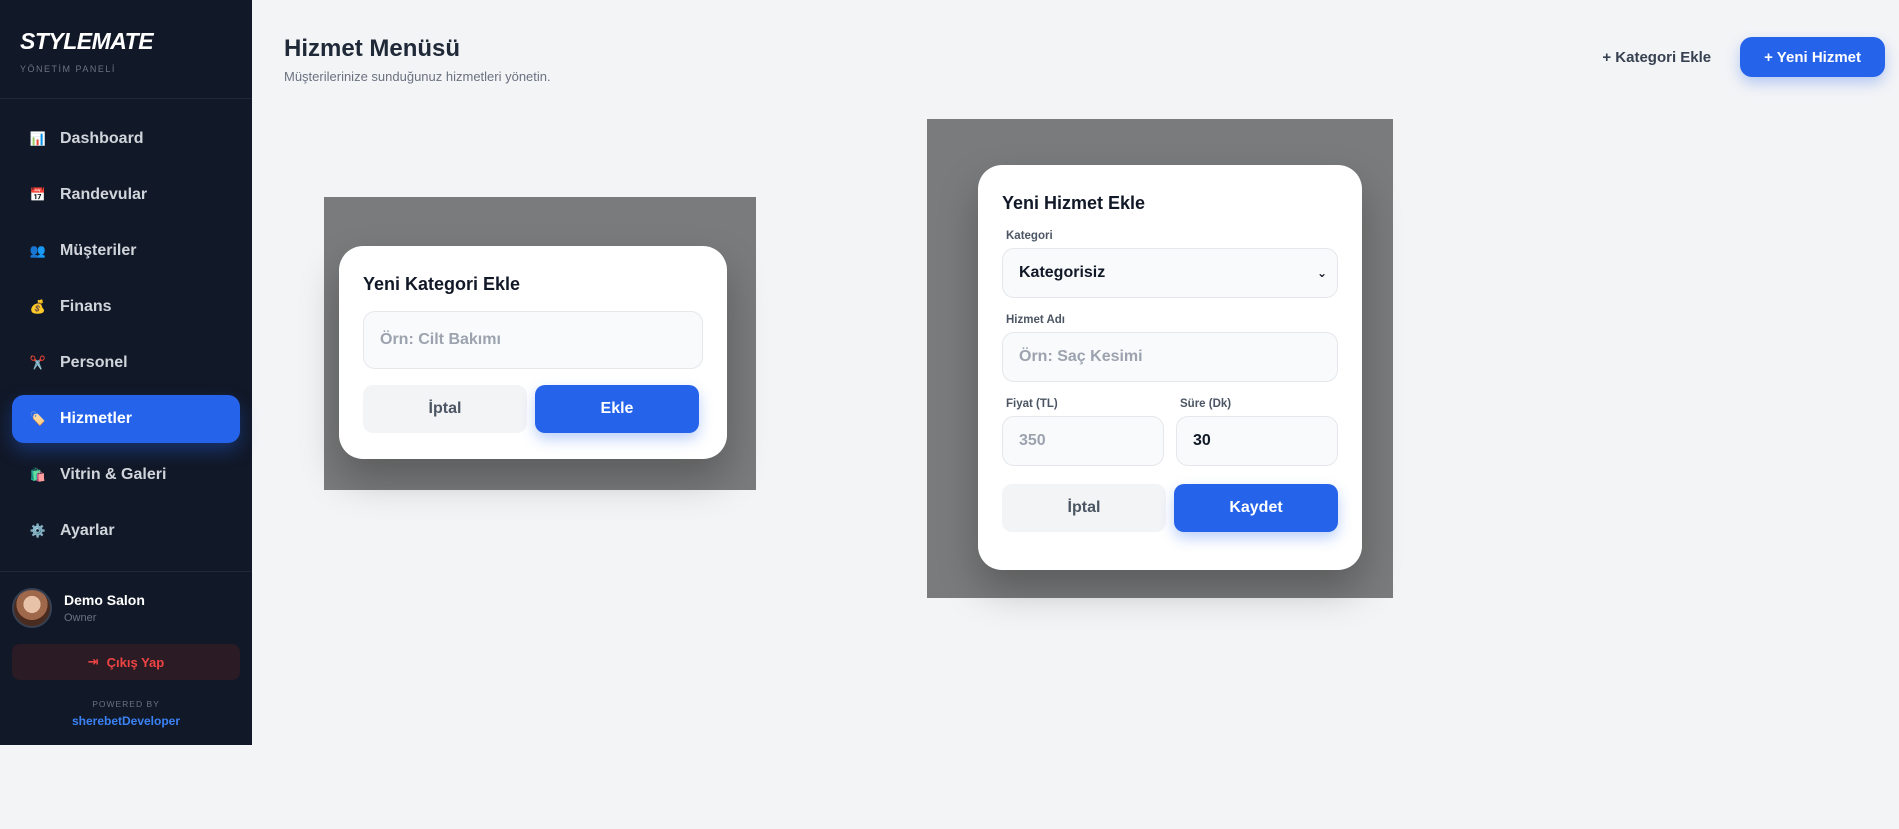  What do you see at coordinates (96, 418) in the screenshot?
I see `sidebar-item-label: Hizmetler` at bounding box center [96, 418].